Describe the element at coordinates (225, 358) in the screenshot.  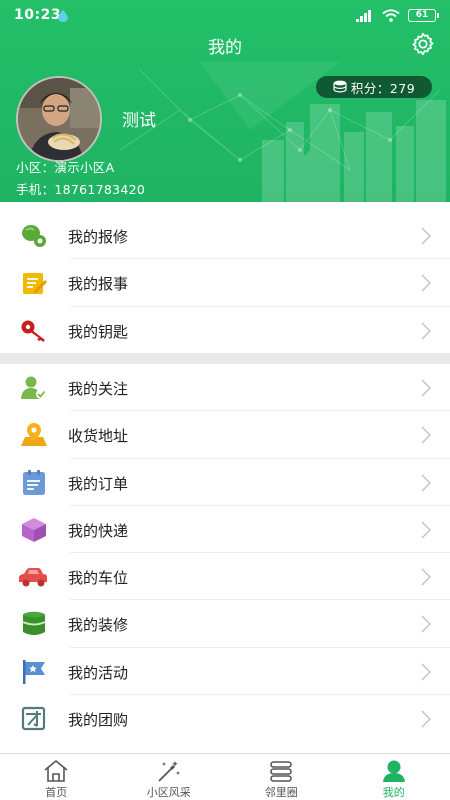
I see `section-divider` at that location.